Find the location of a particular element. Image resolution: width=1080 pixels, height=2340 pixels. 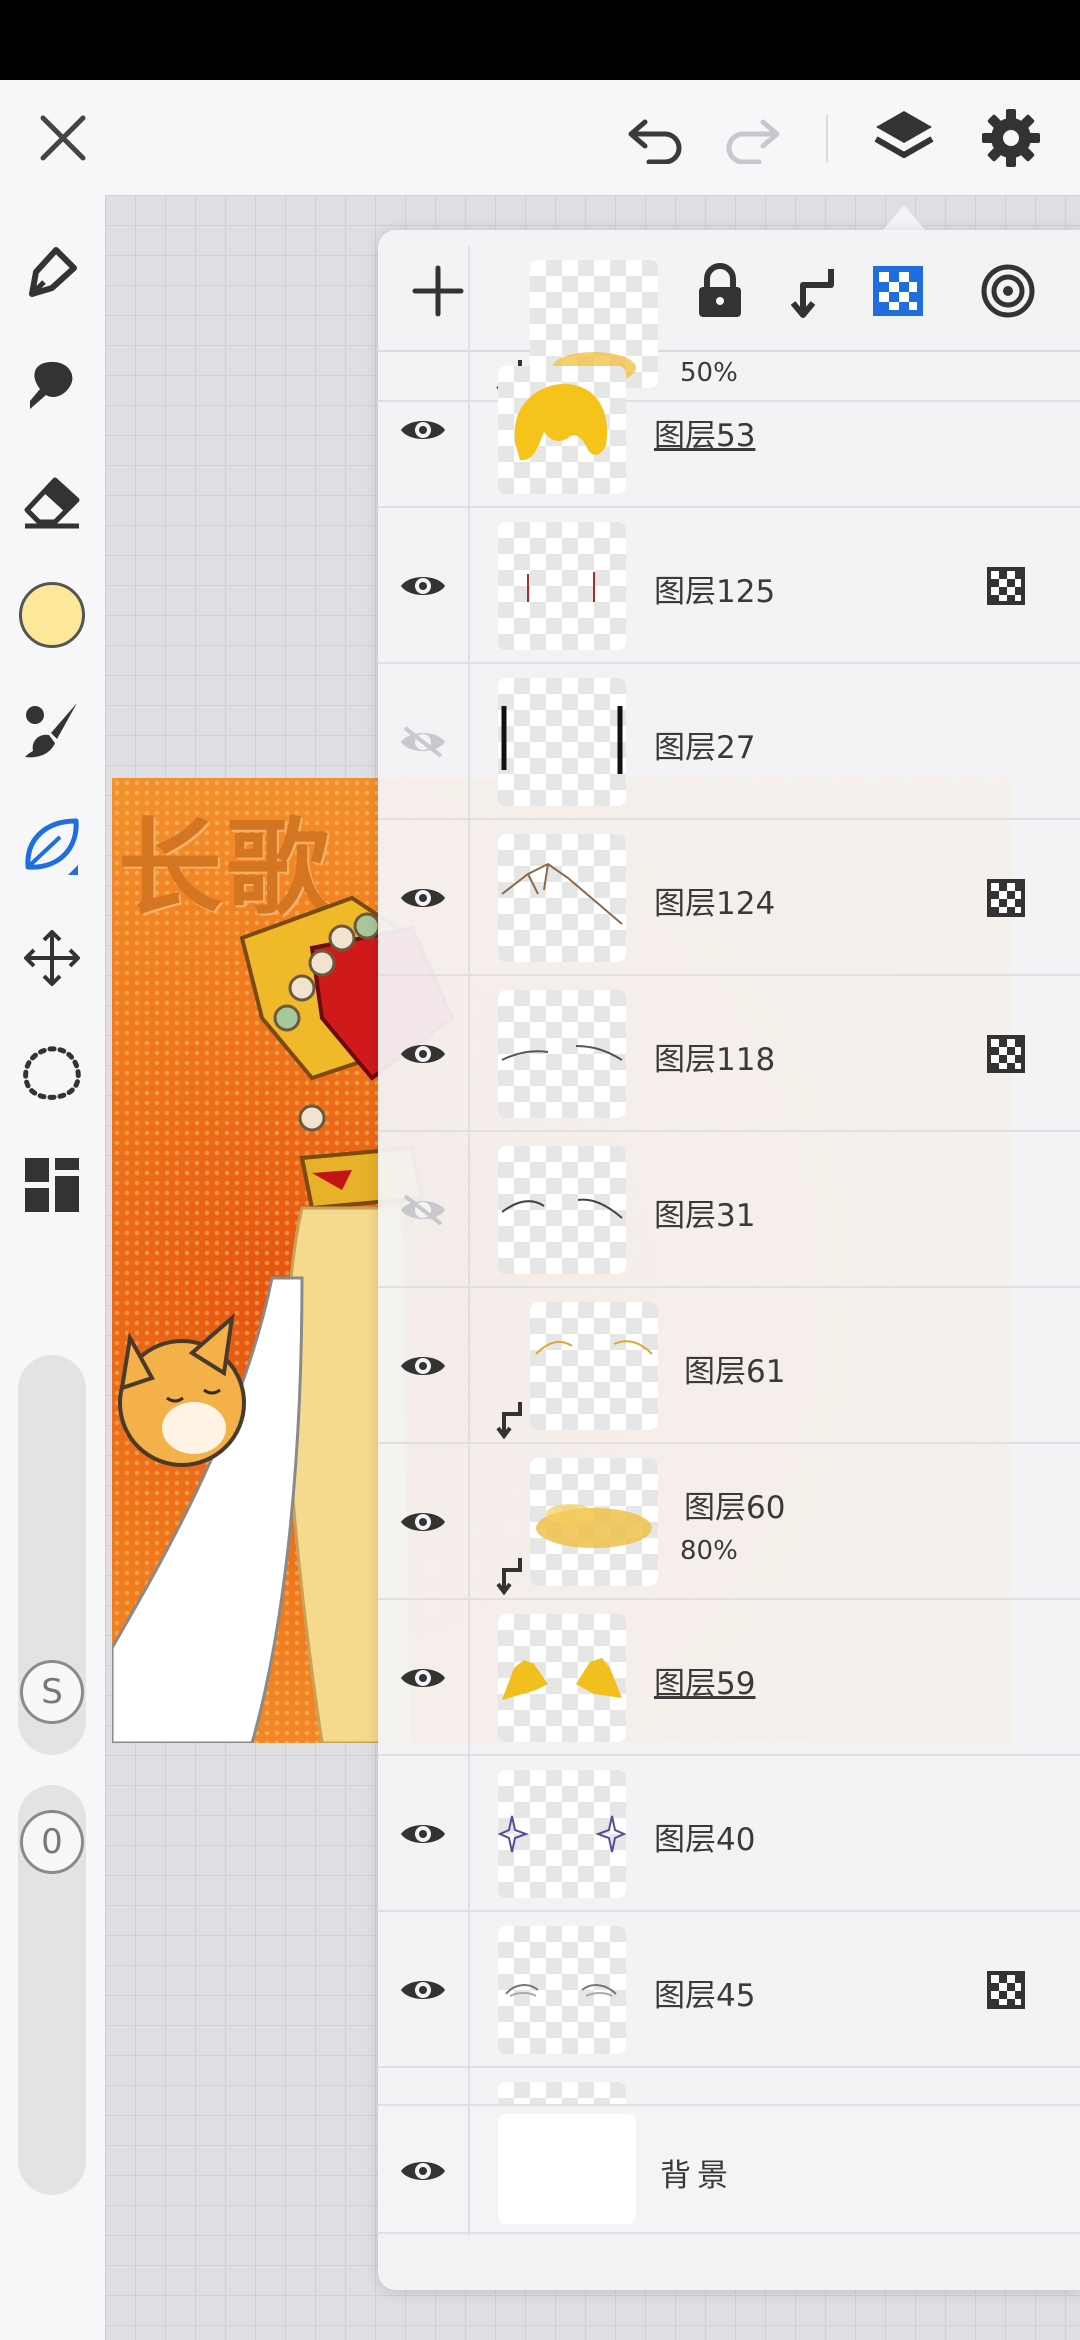

layer-name: 图层124 is located at coordinates (714, 900).